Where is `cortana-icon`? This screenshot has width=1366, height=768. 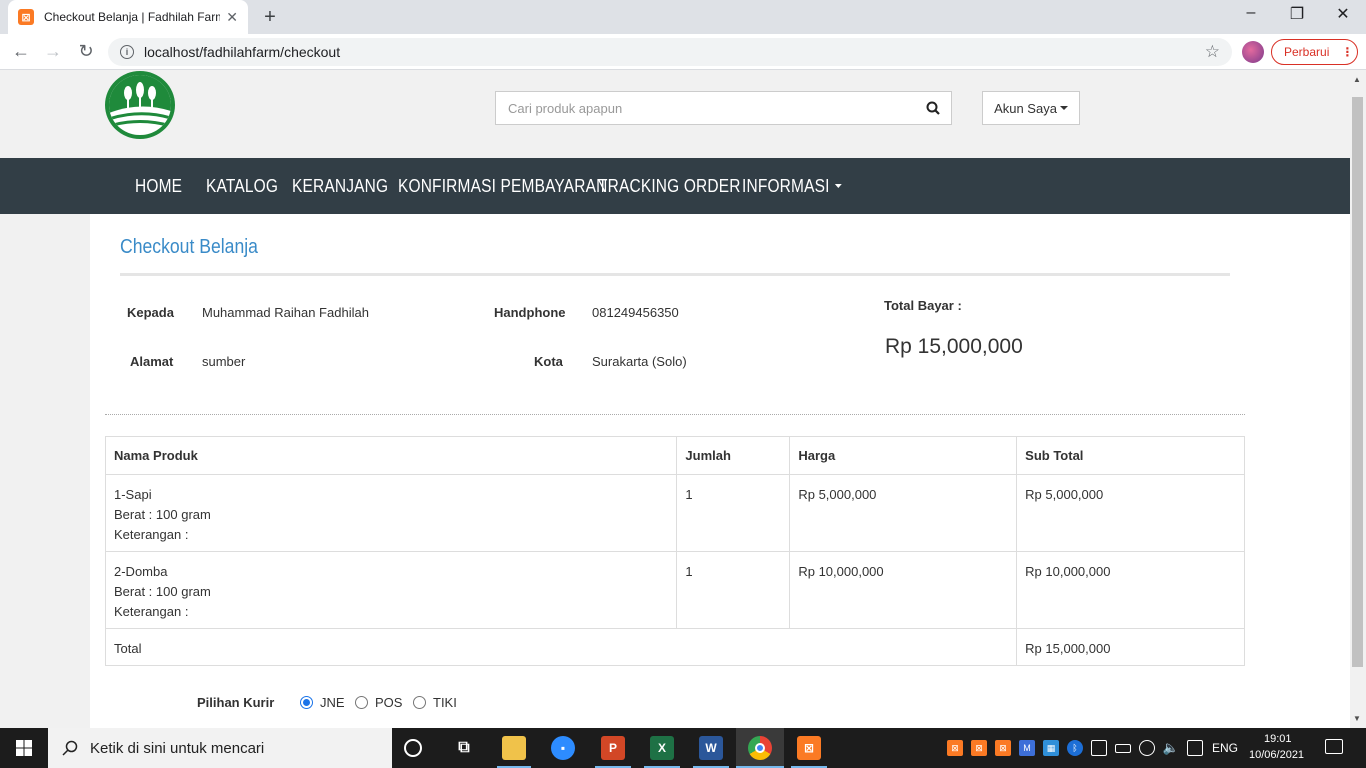
cortana-icon is located at coordinates (413, 748).